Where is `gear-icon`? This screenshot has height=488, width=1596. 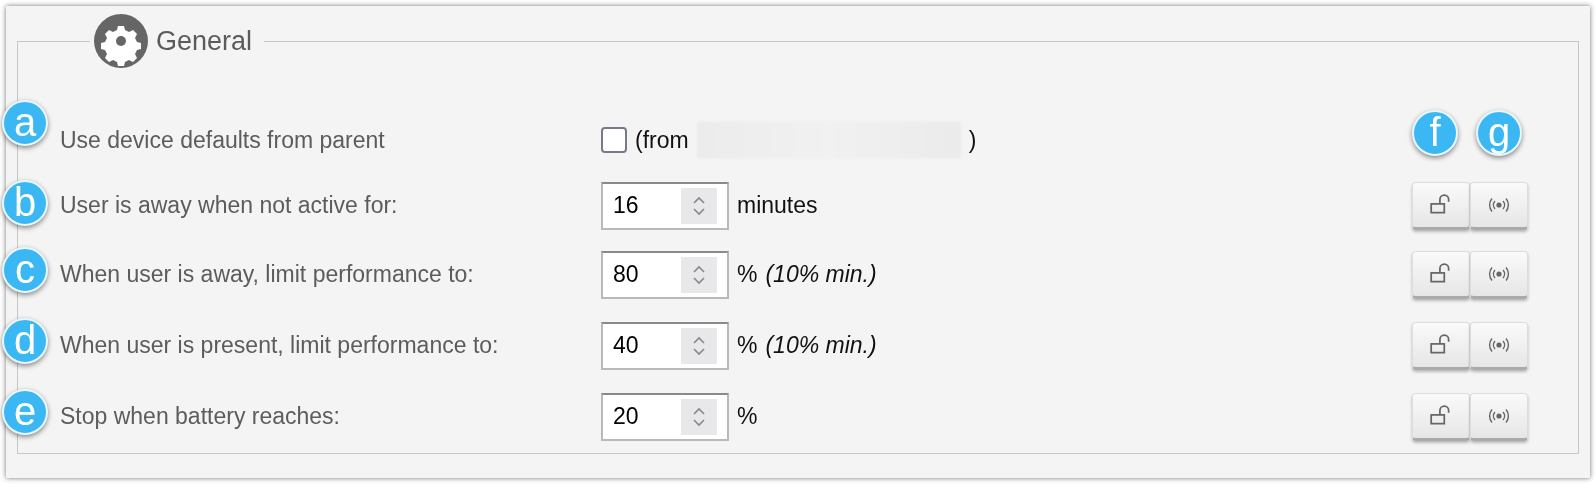 gear-icon is located at coordinates (121, 41).